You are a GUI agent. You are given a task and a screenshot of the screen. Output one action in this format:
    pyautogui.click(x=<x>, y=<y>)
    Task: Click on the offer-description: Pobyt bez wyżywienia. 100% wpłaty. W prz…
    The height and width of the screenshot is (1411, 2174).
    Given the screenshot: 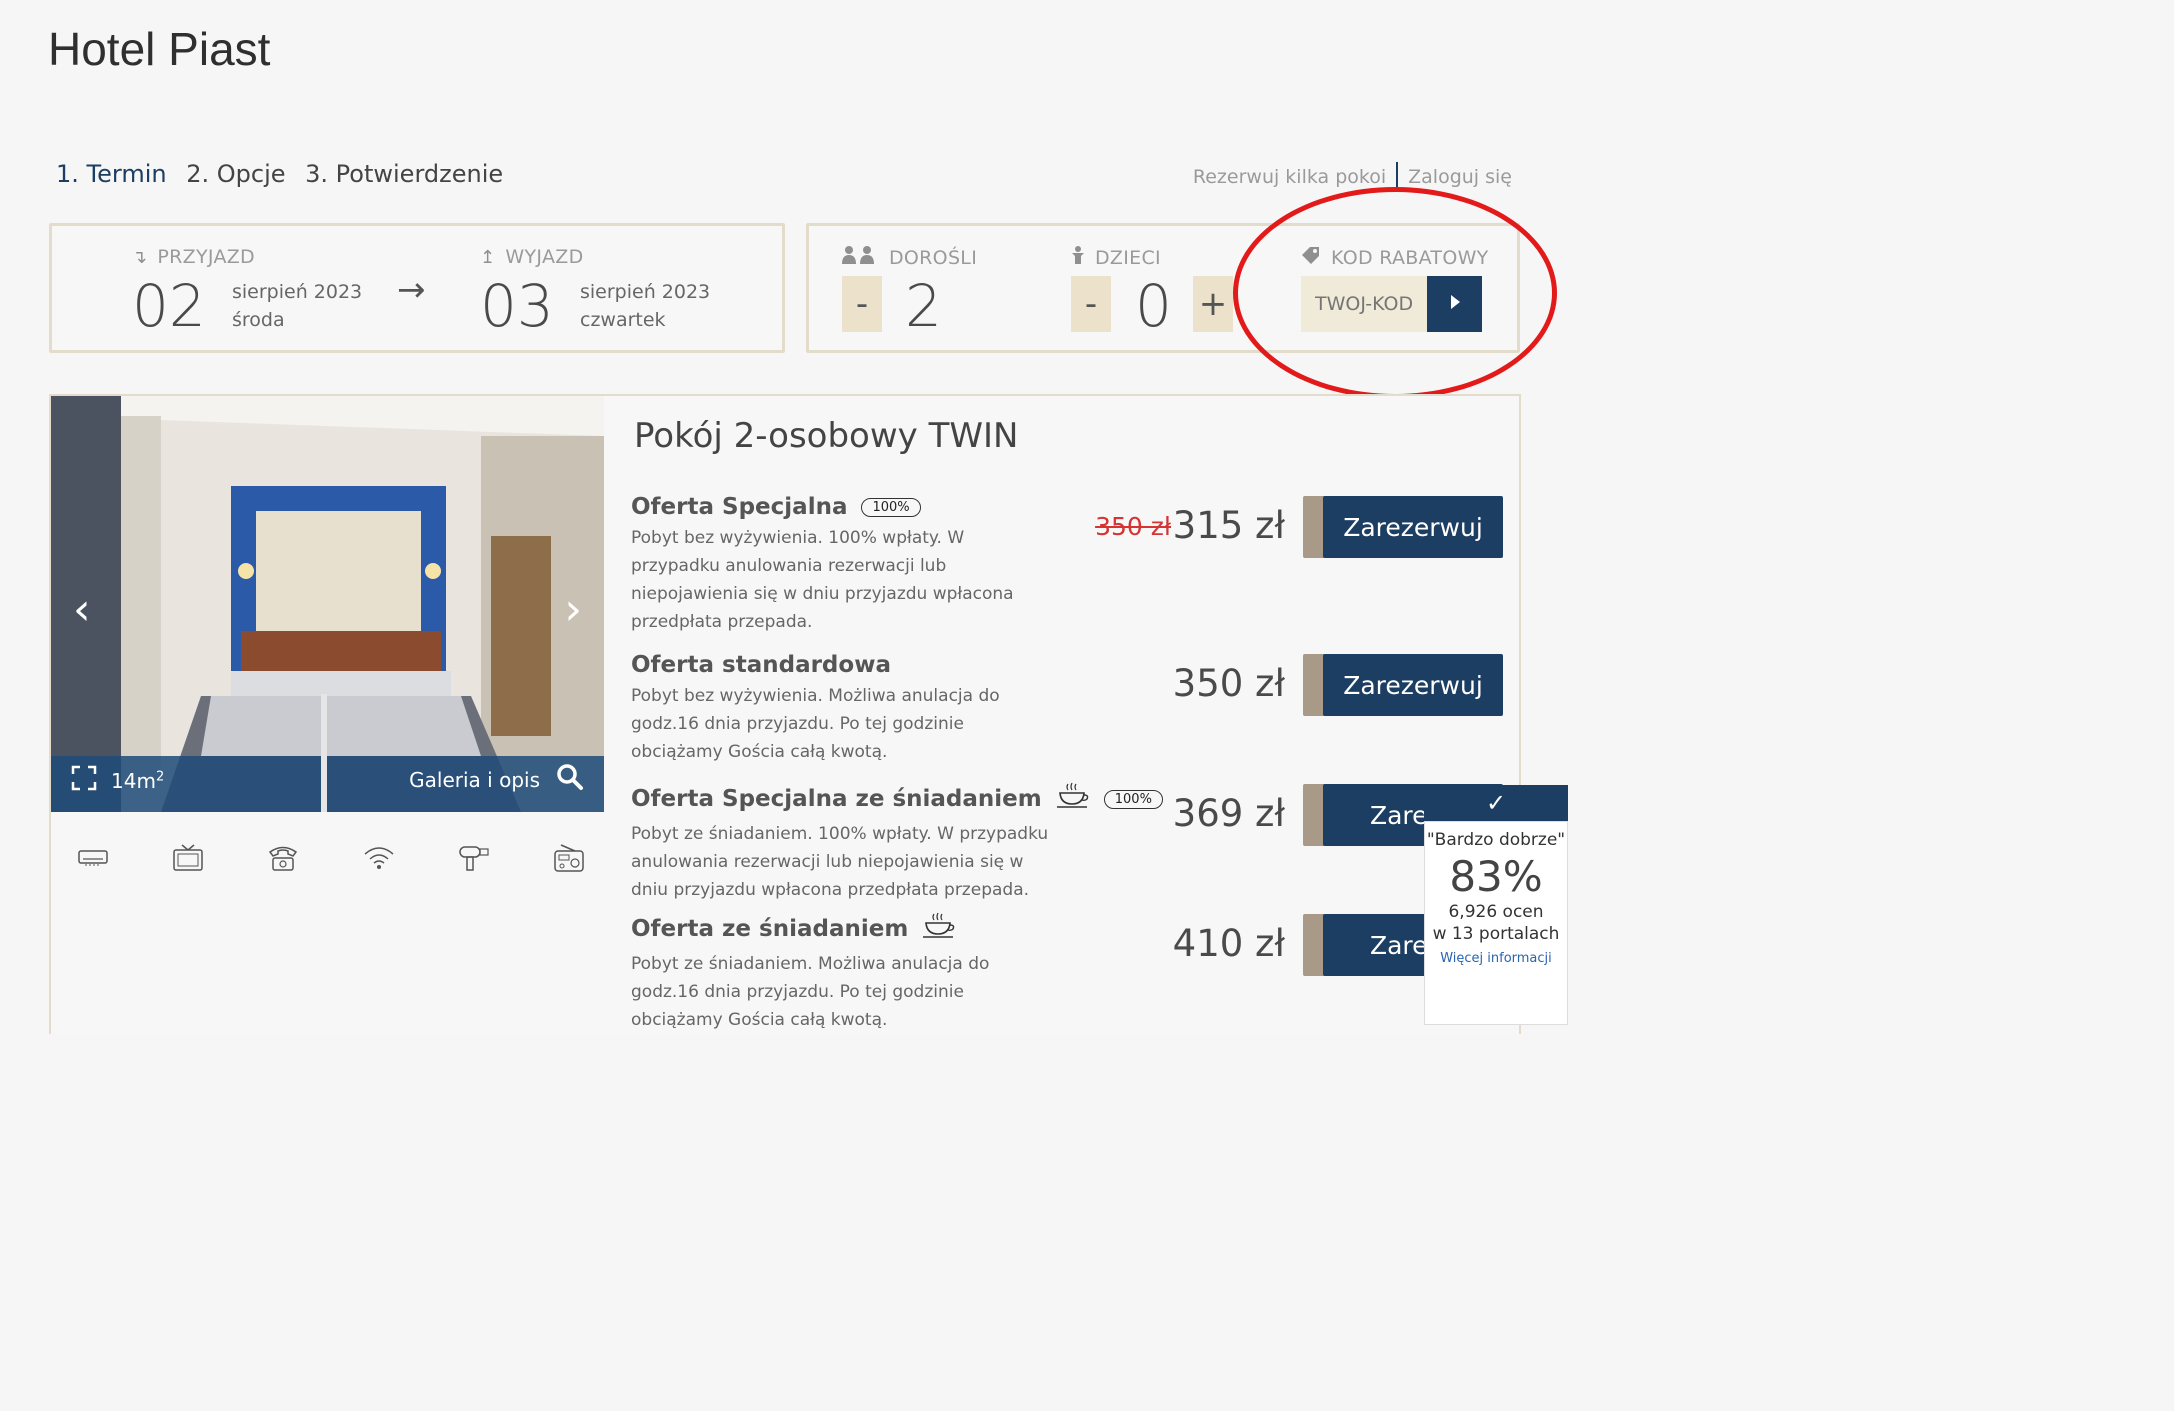 What is the action you would take?
    pyautogui.click(x=822, y=580)
    